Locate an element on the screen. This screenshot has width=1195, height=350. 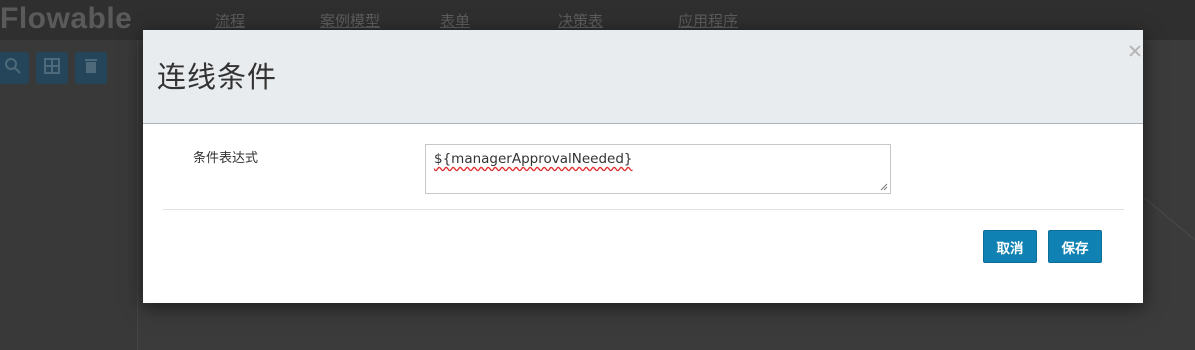
zoom-button is located at coordinates (14, 68).